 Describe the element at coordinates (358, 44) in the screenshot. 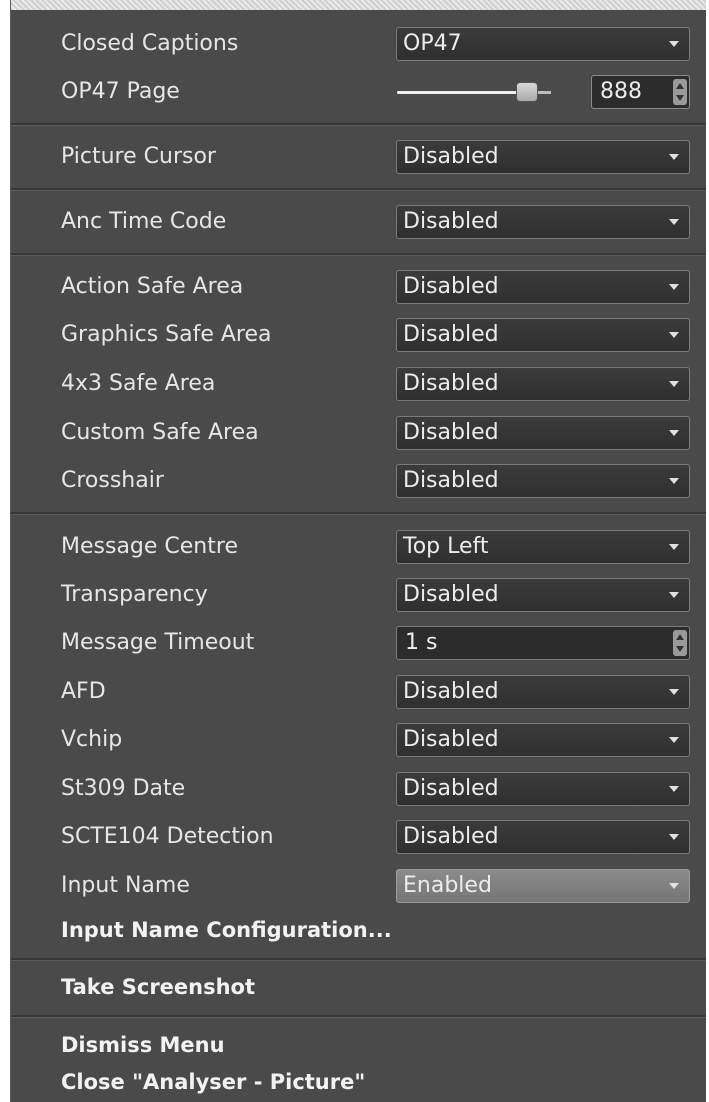

I see `closed-captions-row: Closed Captions OP47` at that location.